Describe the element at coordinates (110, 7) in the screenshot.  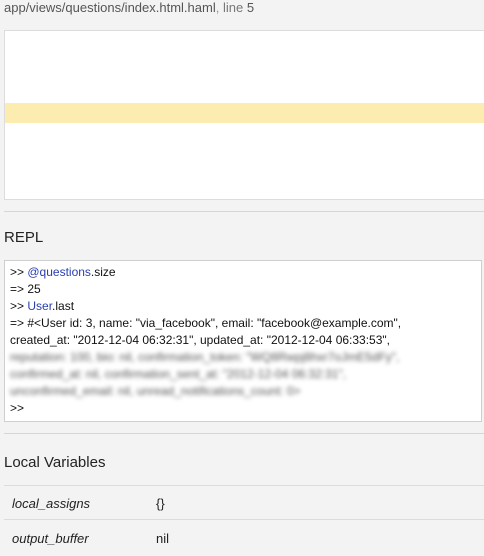
I see `file-path: app/views/questions/index.html.haml` at that location.